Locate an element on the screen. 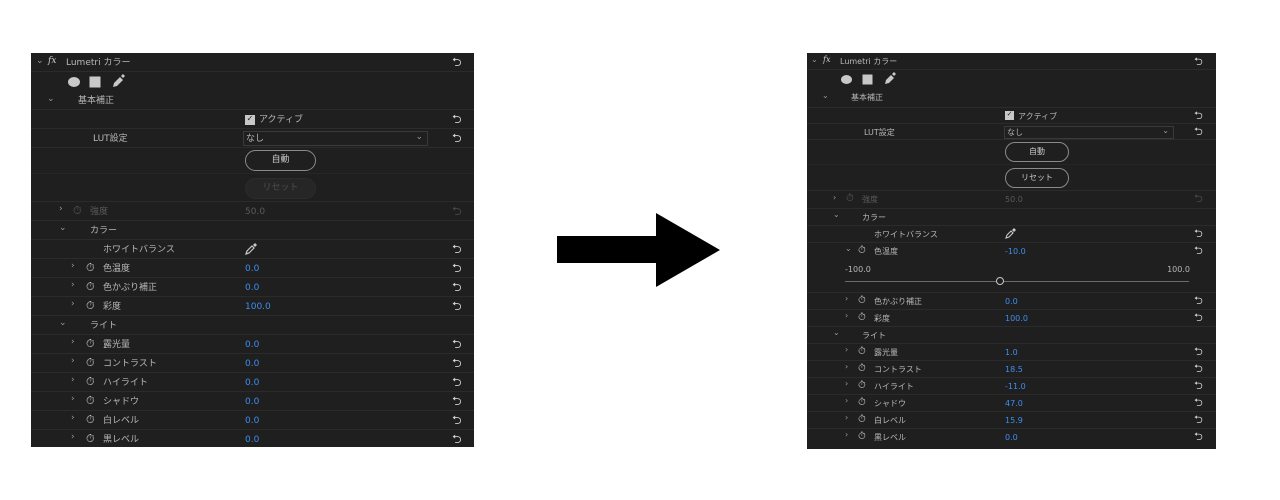 This screenshot has height=500, width=1280. lut-select: なし ⌄ is located at coordinates (335, 138).